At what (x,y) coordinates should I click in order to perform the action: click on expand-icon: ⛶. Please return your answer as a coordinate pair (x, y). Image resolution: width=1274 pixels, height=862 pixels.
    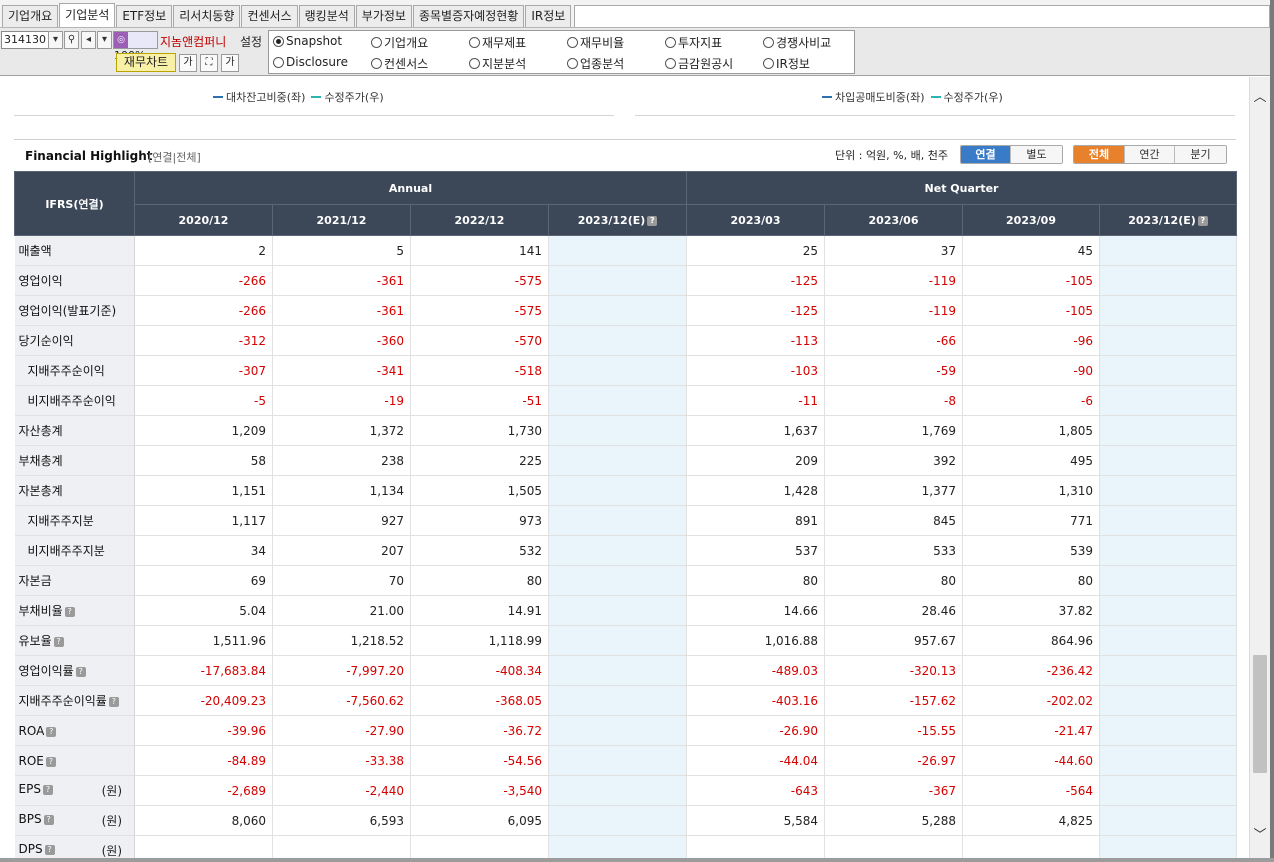
    Looking at the image, I should click on (209, 63).